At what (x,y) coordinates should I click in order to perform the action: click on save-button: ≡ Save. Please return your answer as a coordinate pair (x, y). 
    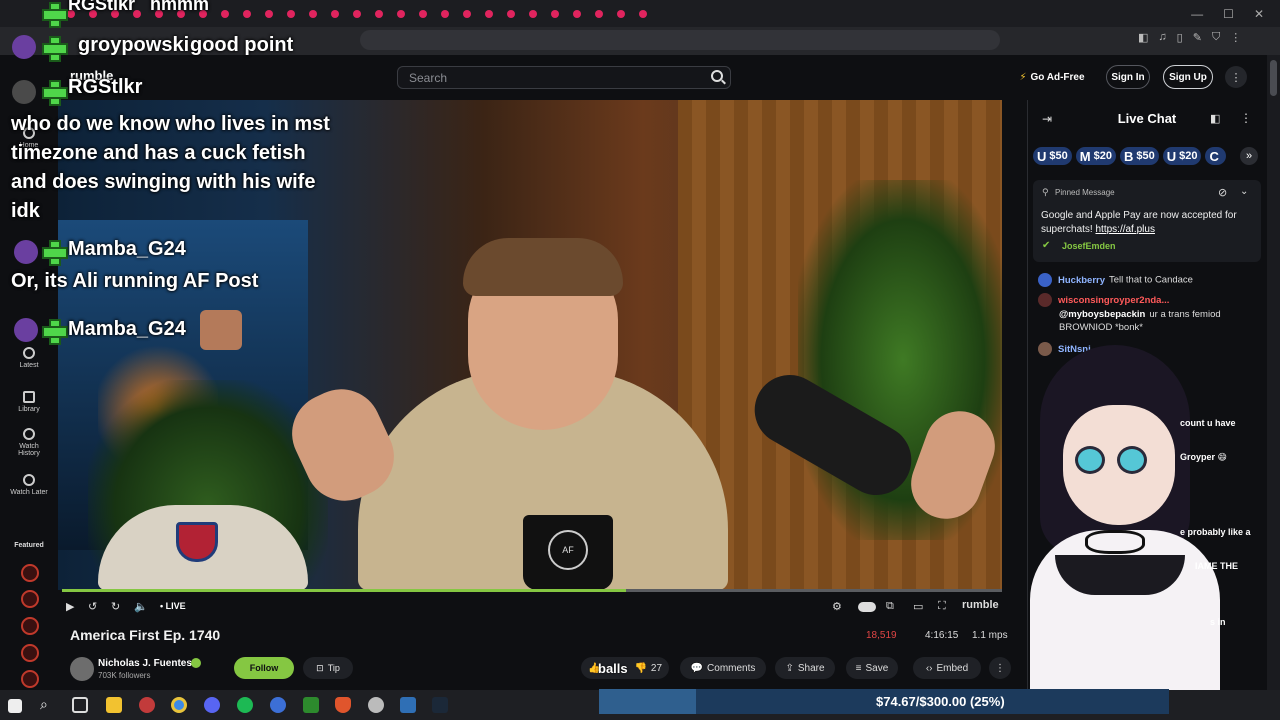
    Looking at the image, I should click on (872, 668).